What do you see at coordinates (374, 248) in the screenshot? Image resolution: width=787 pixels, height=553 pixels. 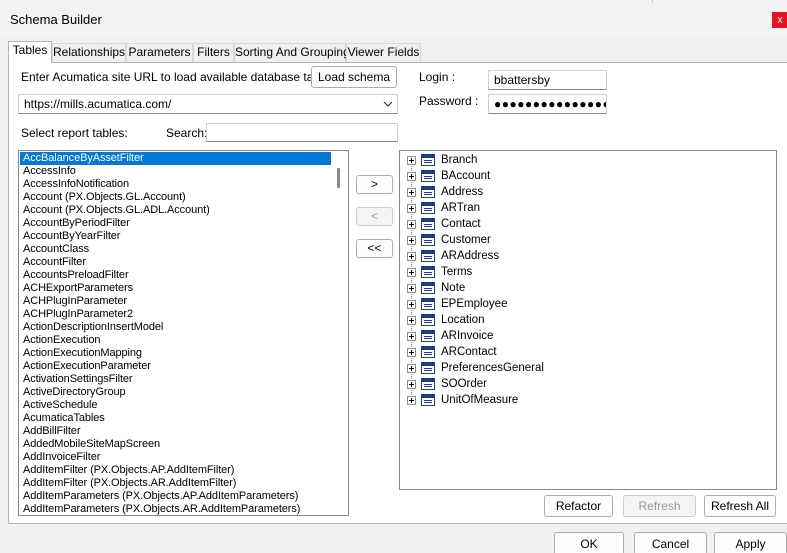 I see `remove-all-tables-button: <<` at bounding box center [374, 248].